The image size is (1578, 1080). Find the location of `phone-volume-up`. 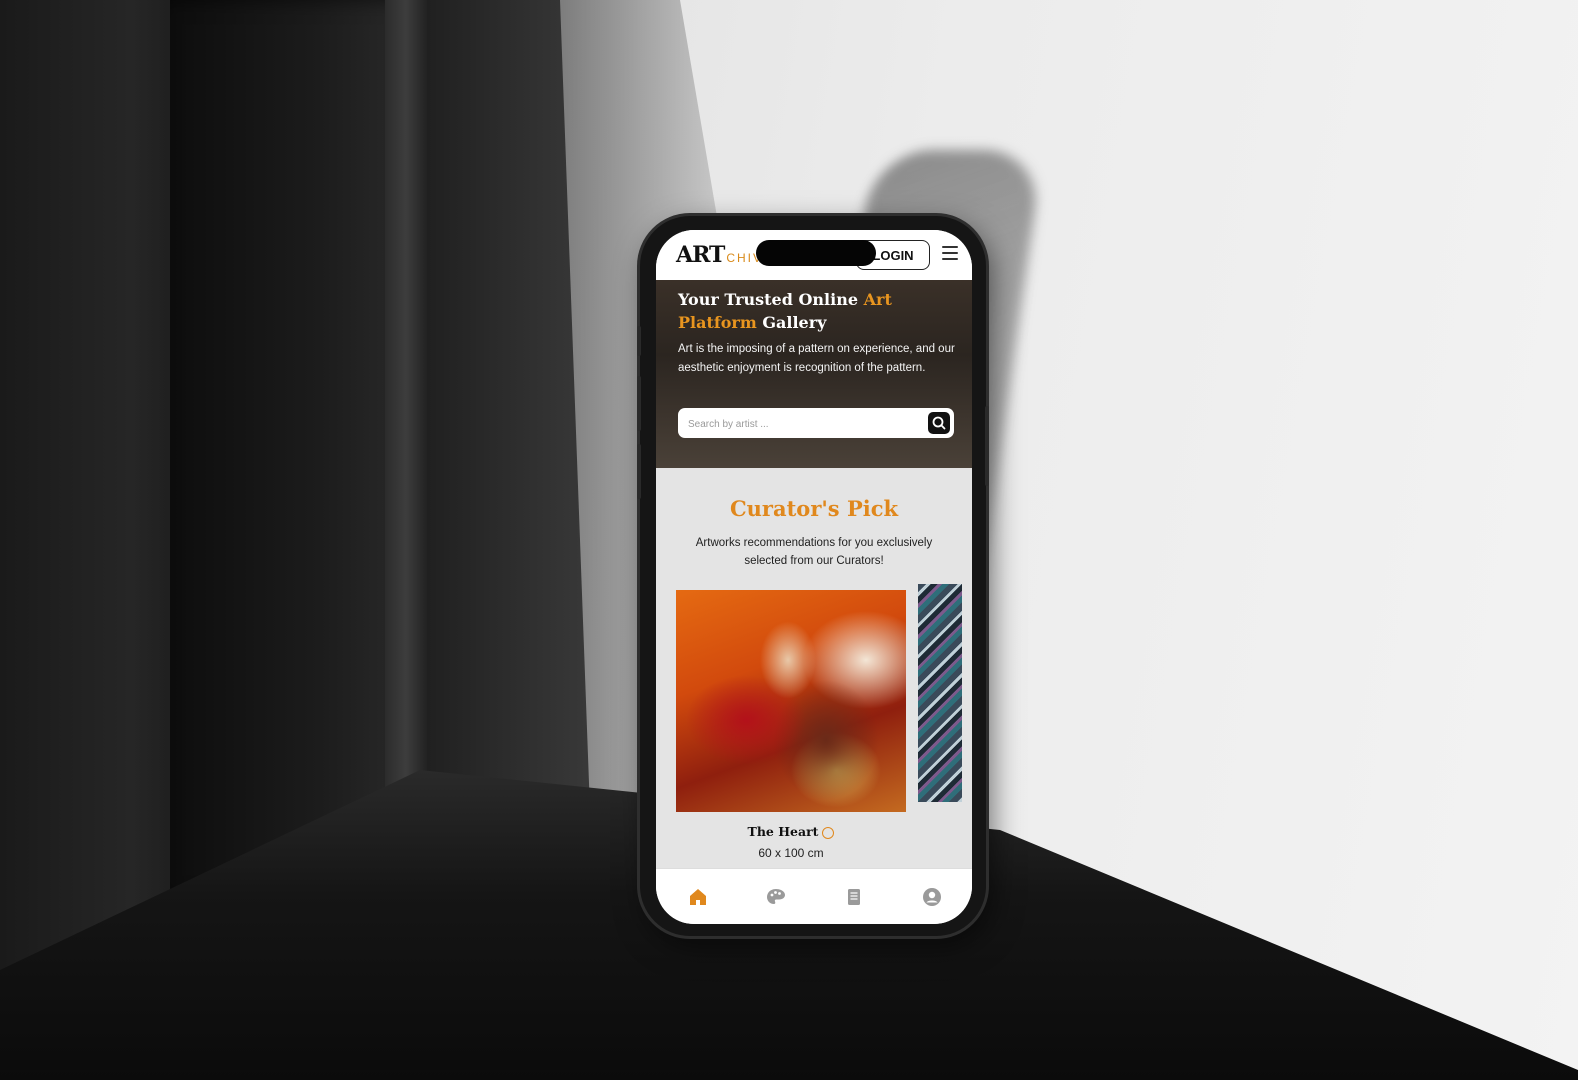

phone-volume-up is located at coordinates (639, 403).